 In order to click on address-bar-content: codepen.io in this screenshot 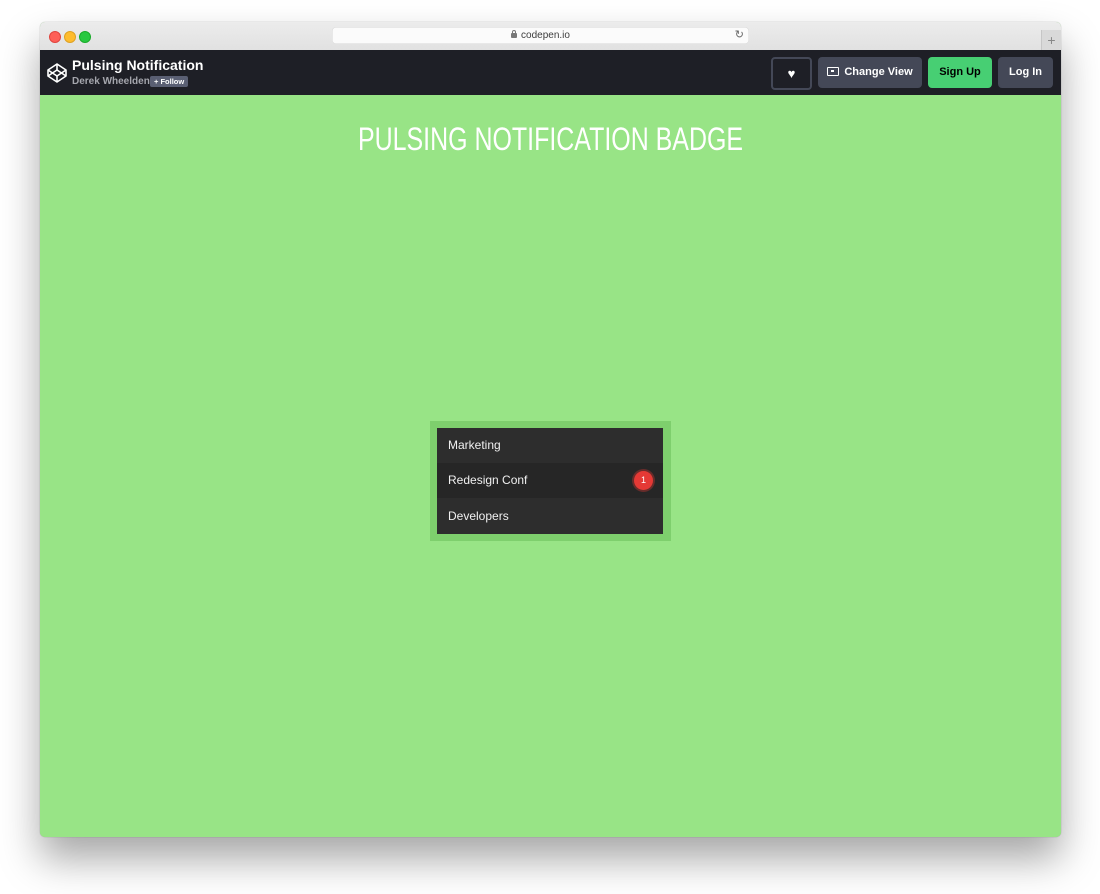, I will do `click(540, 35)`.